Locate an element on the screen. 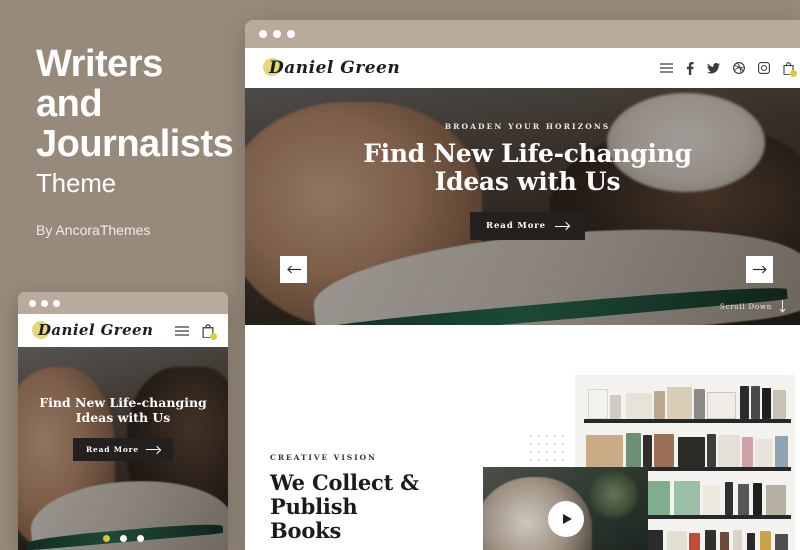 This screenshot has width=800, height=550. arrow-down-icon is located at coordinates (782, 306).